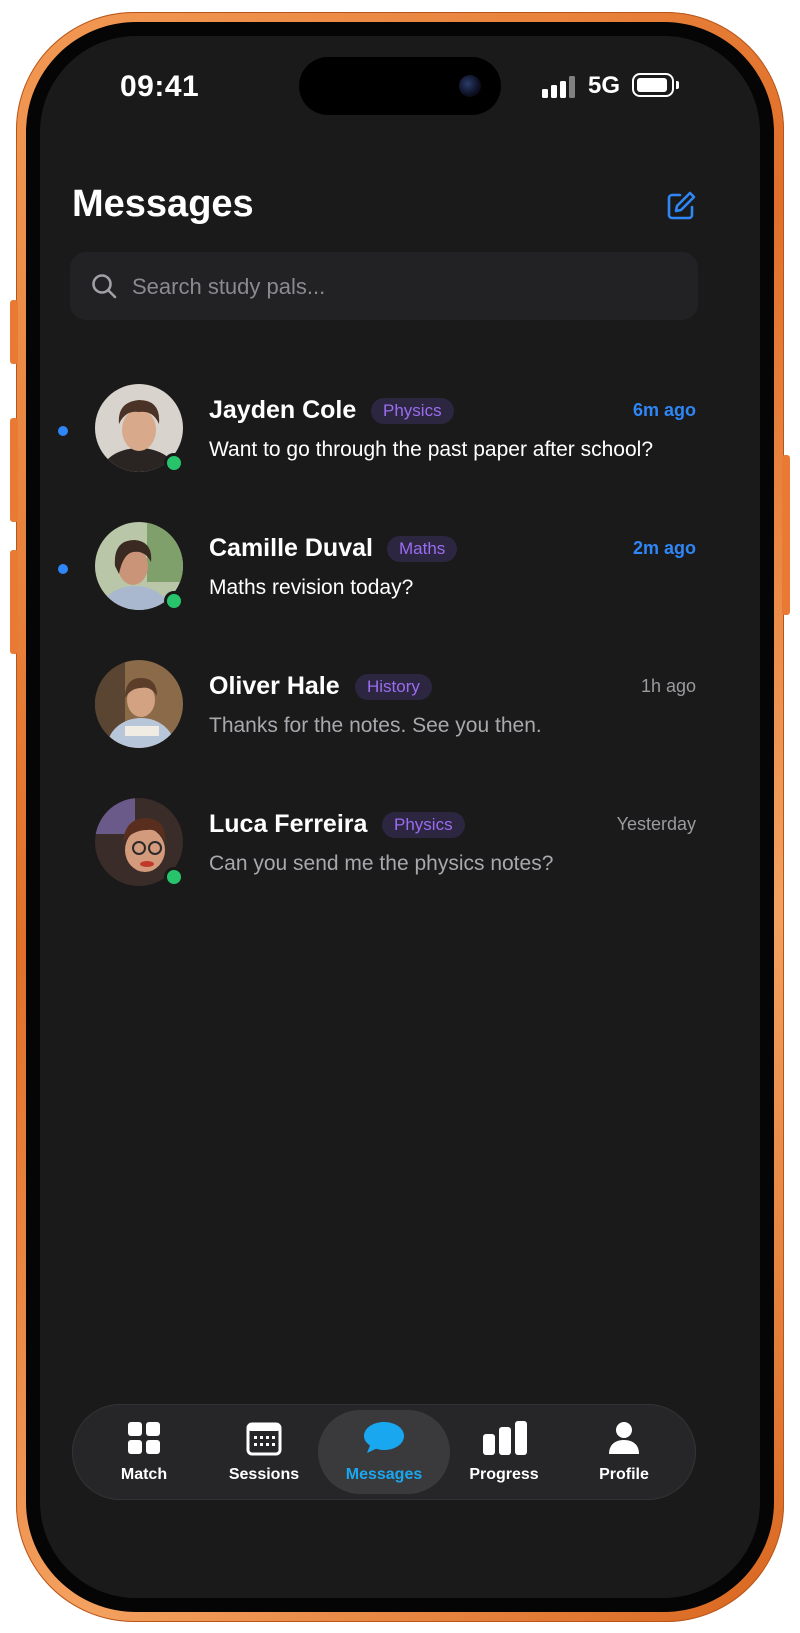  I want to click on volume-up-button, so click(14, 470).